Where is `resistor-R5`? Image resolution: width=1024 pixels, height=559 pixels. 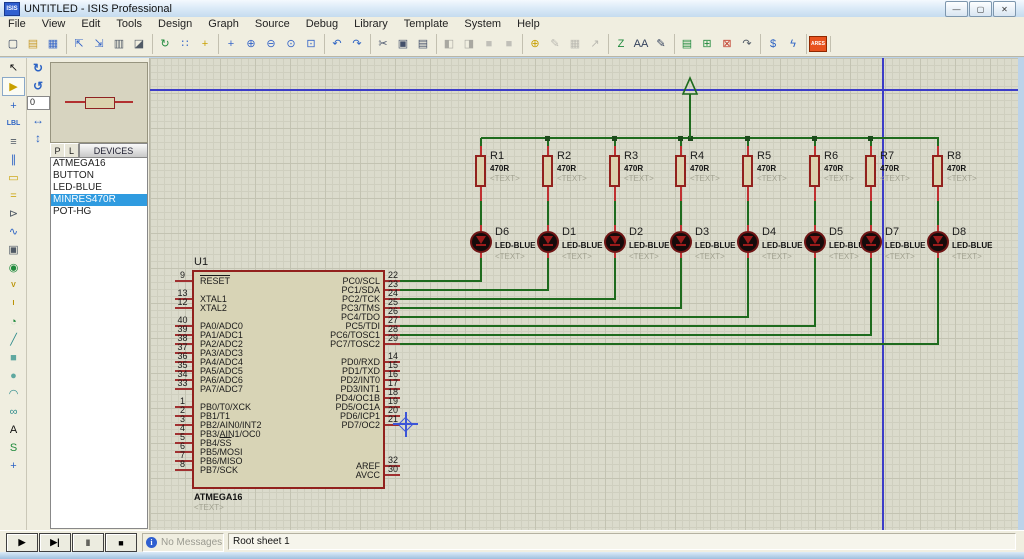 resistor-R5 is located at coordinates (747, 171).